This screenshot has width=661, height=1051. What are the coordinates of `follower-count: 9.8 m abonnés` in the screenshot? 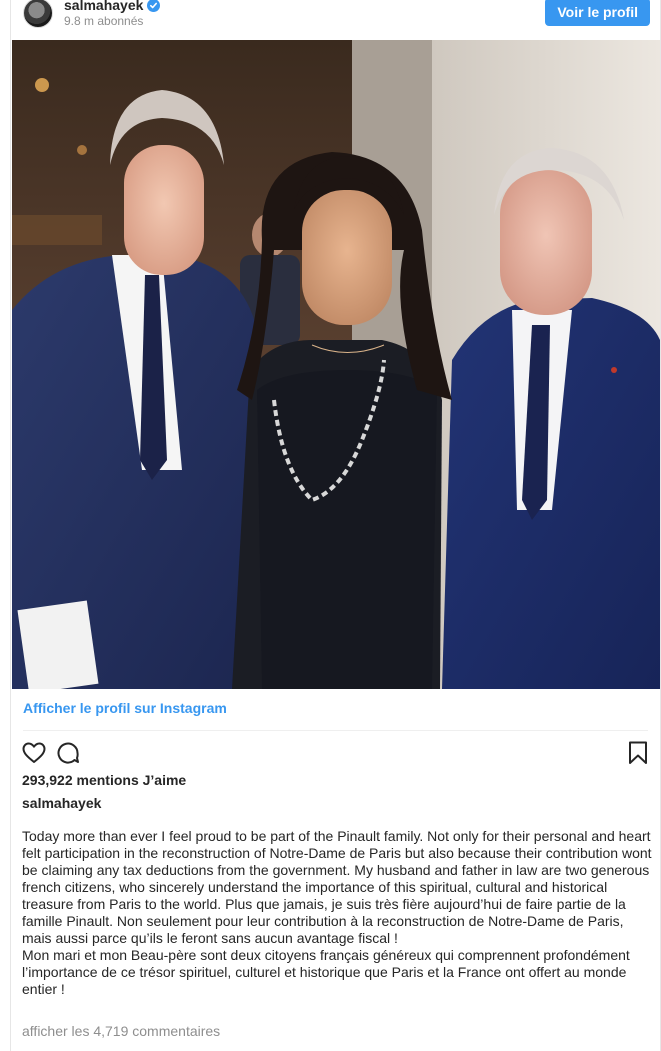 It's located at (104, 21).